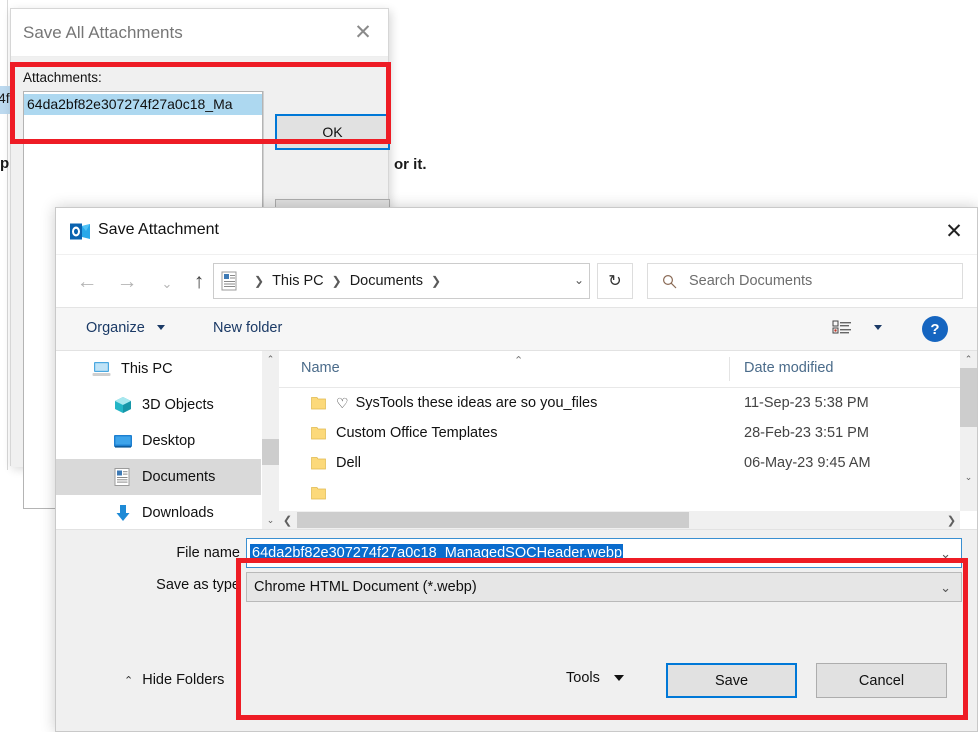 This screenshot has height=732, width=978. What do you see at coordinates (320, 368) in the screenshot?
I see `column-header-name: Name` at bounding box center [320, 368].